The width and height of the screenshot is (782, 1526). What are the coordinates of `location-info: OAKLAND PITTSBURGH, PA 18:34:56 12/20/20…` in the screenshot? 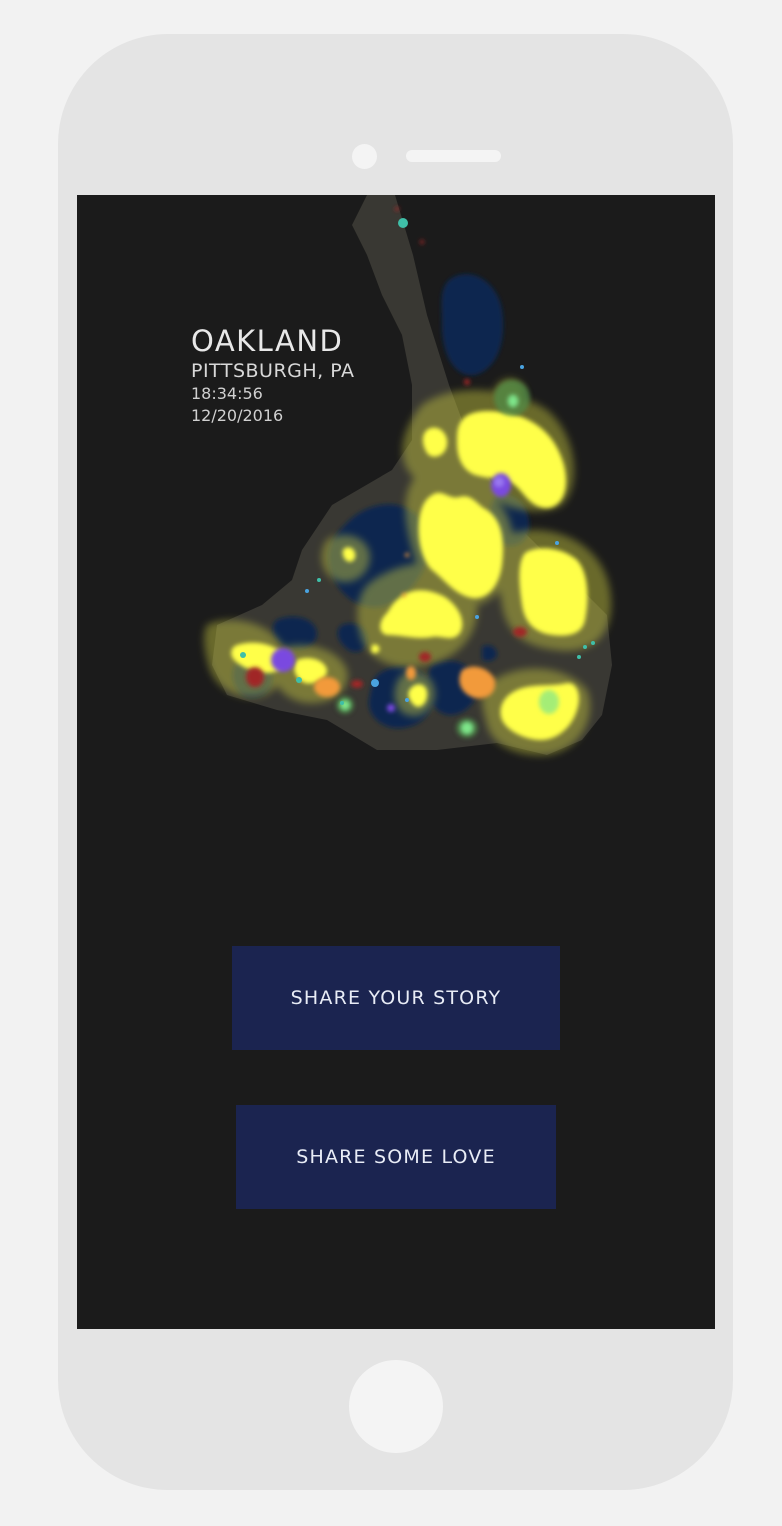 It's located at (272, 375).